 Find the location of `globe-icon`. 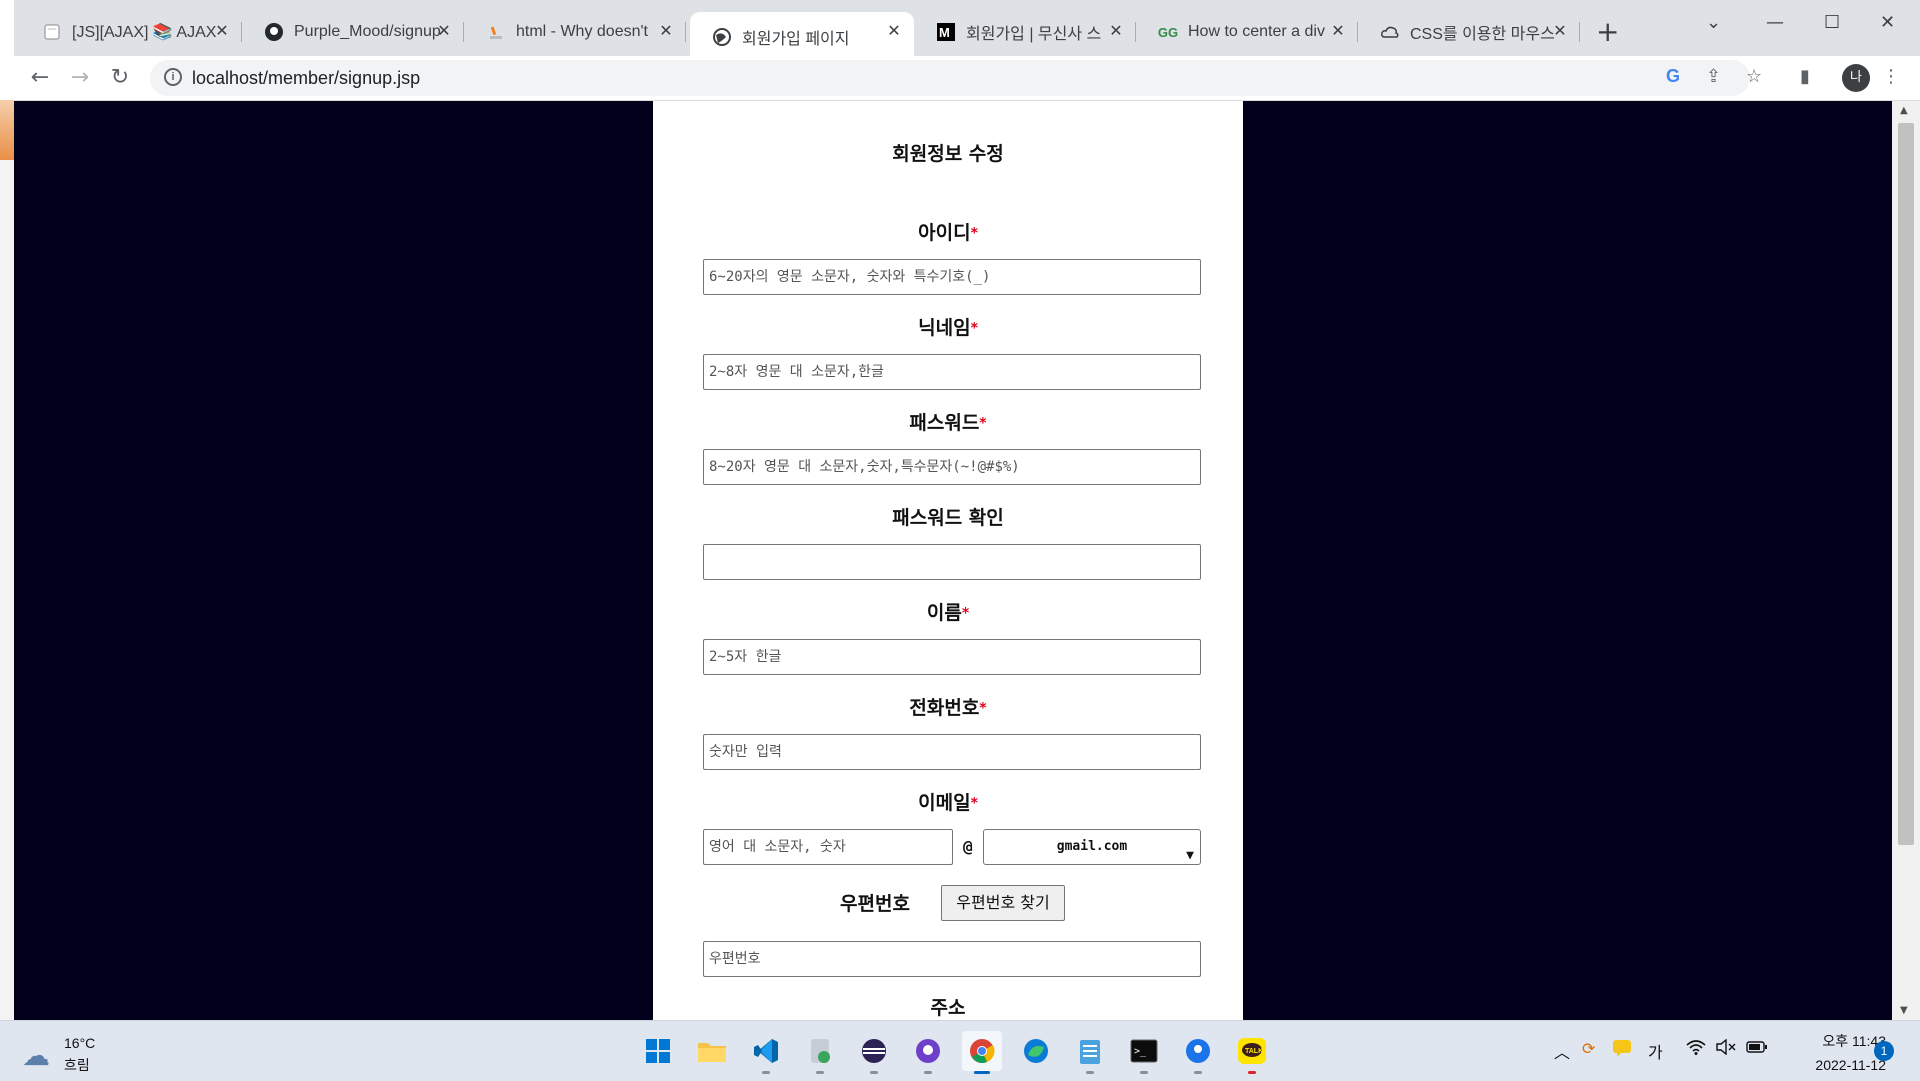

globe-icon is located at coordinates (722, 37).